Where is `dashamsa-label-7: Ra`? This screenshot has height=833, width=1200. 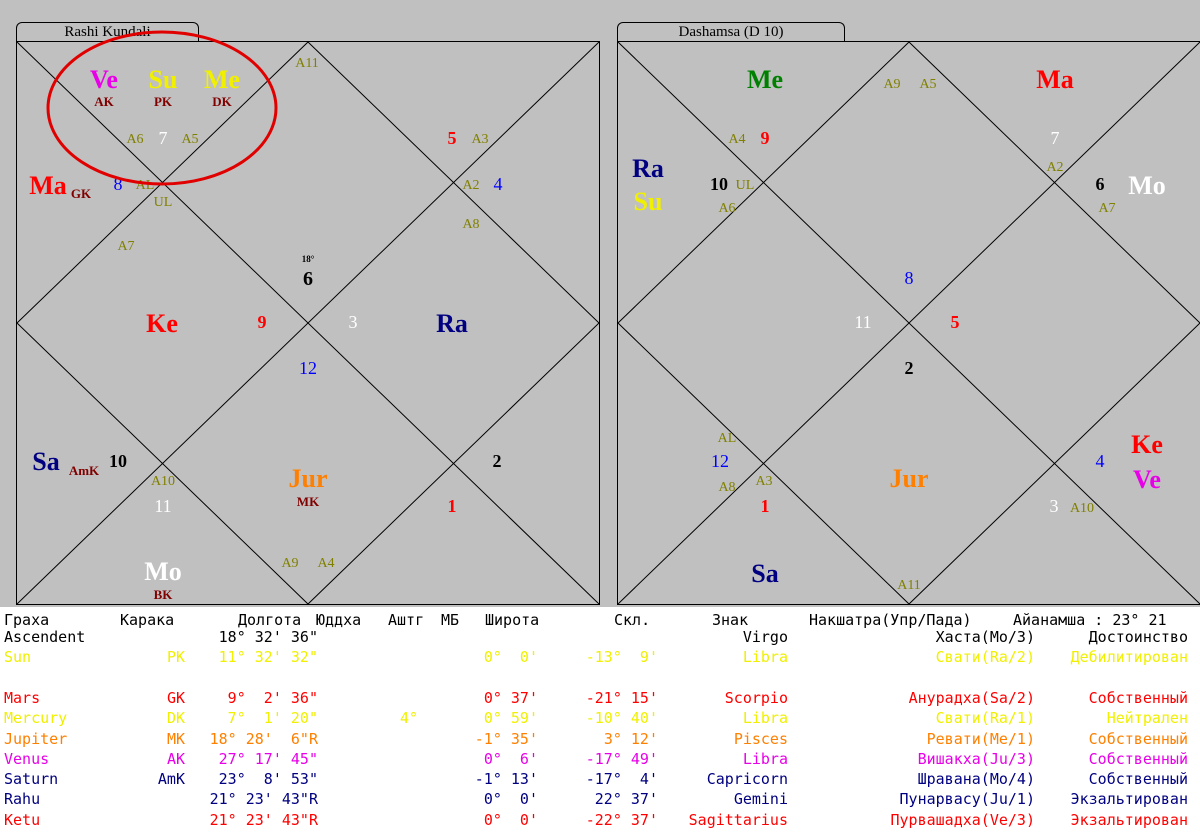
dashamsa-label-7: Ra is located at coordinates (648, 168).